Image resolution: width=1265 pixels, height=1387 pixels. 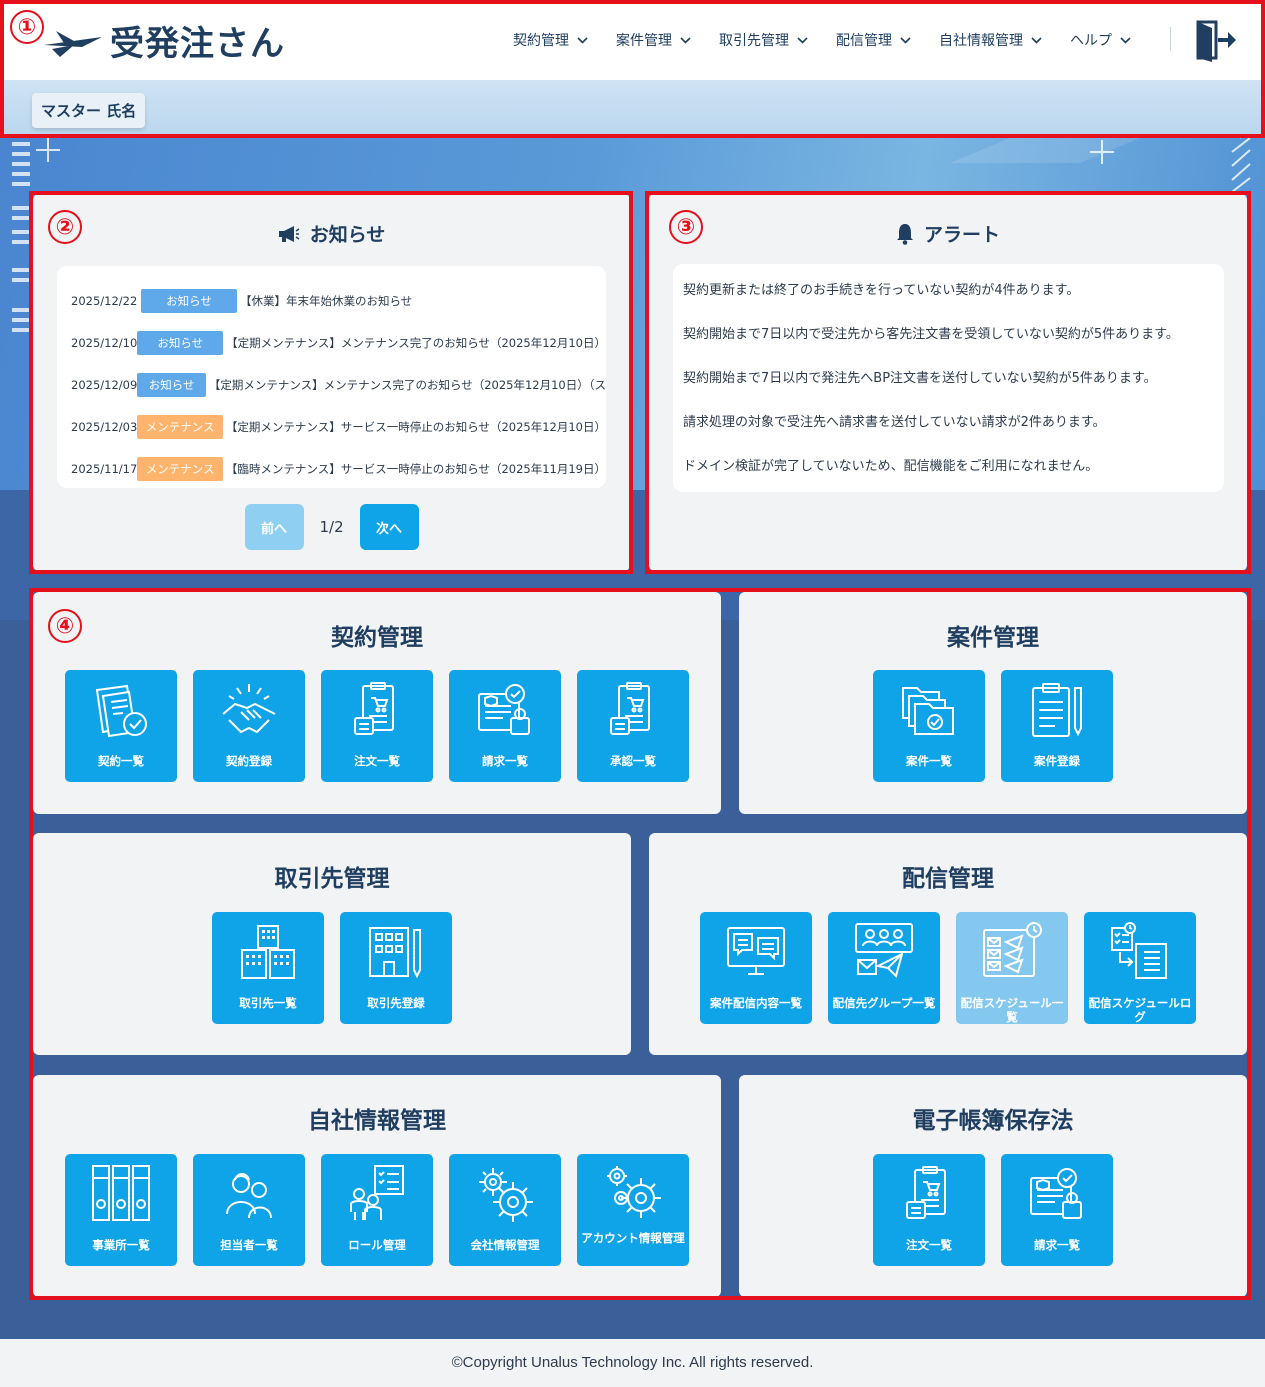 What do you see at coordinates (644, 41) in the screenshot?
I see `nav-project-label: 案件管理` at bounding box center [644, 41].